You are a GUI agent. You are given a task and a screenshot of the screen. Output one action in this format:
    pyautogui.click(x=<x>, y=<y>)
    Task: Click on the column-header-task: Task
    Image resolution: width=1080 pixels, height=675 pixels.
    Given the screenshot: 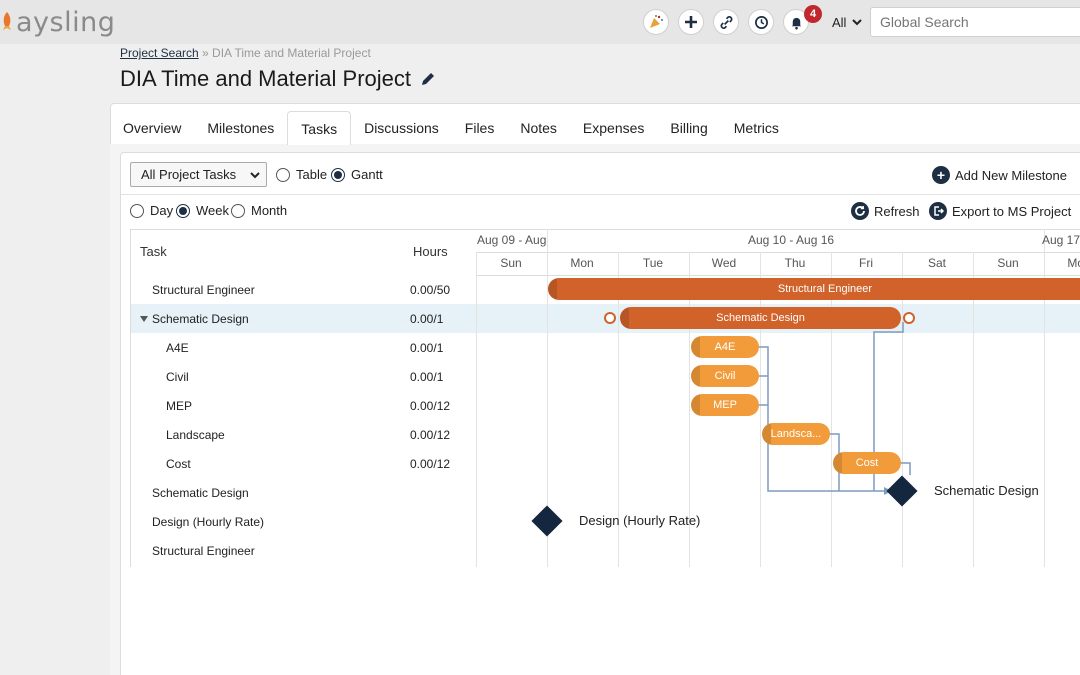 What is the action you would take?
    pyautogui.click(x=153, y=251)
    